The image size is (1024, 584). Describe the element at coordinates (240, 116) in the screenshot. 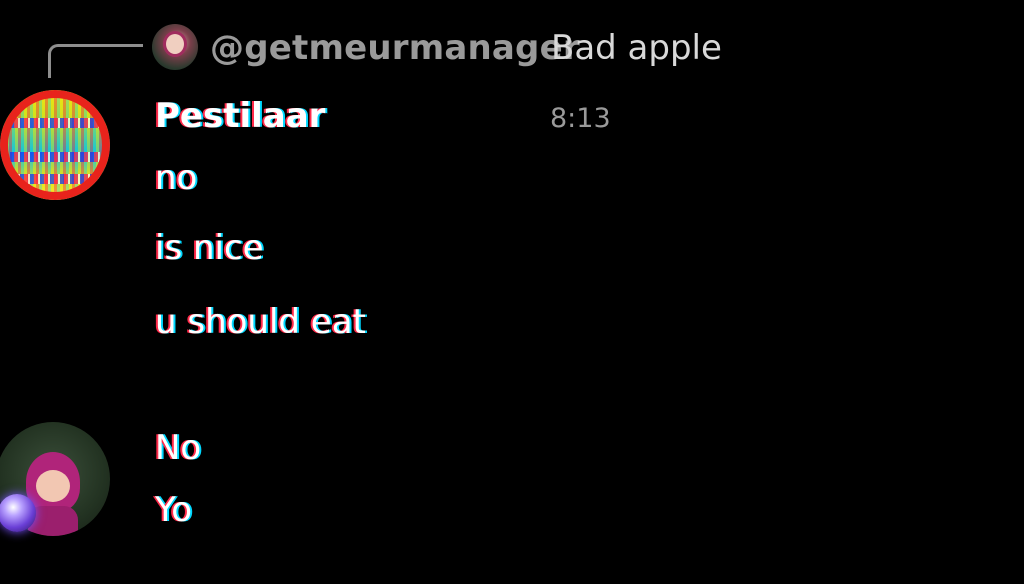

I see `author-name: Pestilaar` at that location.